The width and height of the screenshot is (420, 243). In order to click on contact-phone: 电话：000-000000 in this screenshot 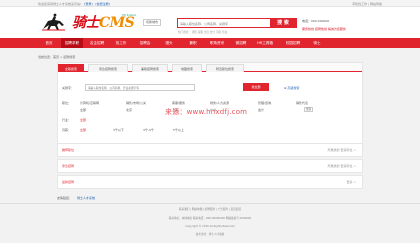, I will do `click(316, 21)`.